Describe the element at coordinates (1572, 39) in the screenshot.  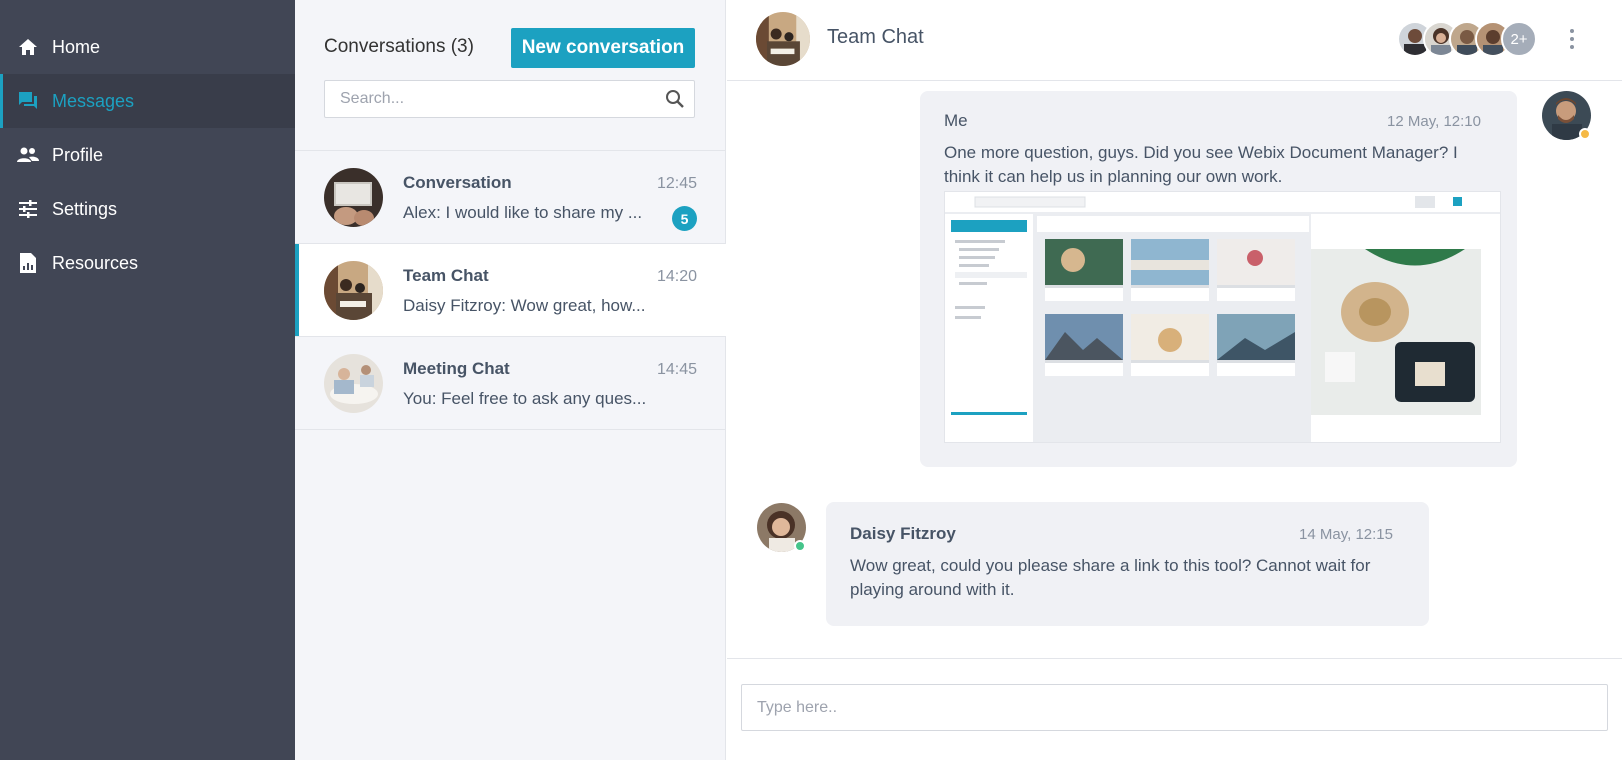
I see `more-options-icon` at that location.